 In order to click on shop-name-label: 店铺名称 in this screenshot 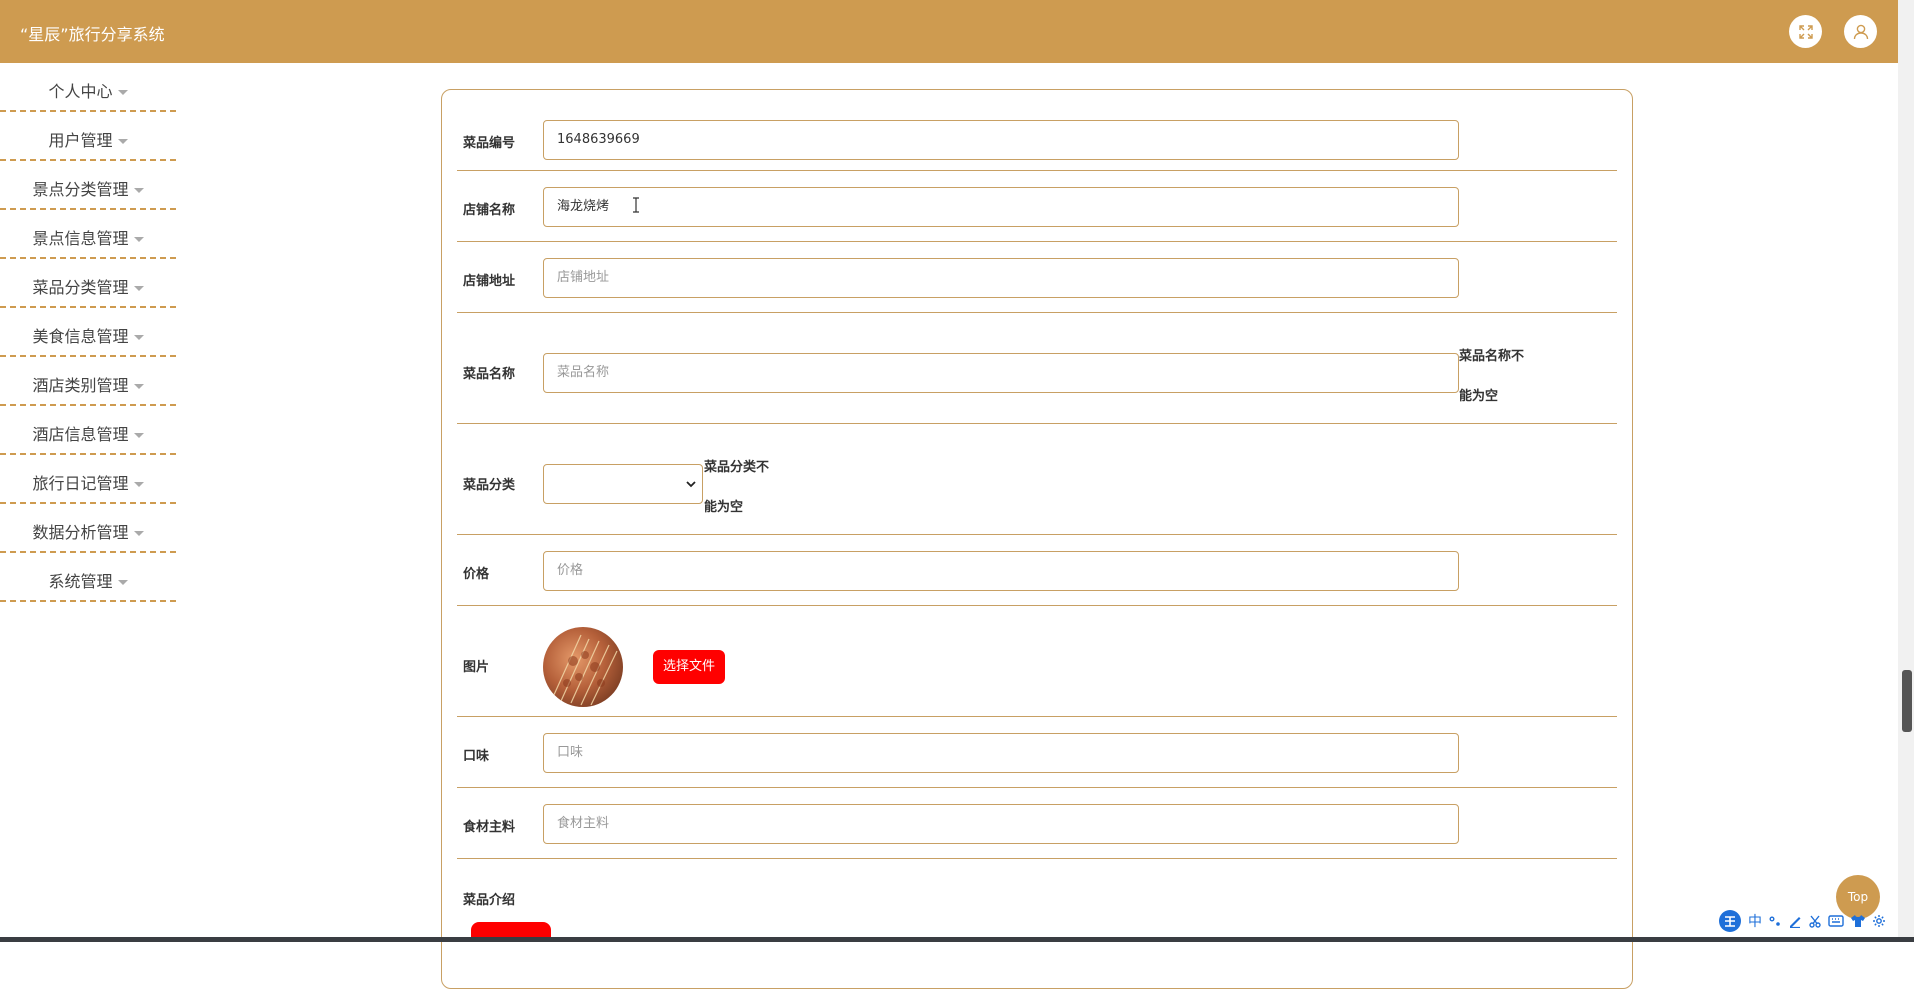, I will do `click(489, 210)`.